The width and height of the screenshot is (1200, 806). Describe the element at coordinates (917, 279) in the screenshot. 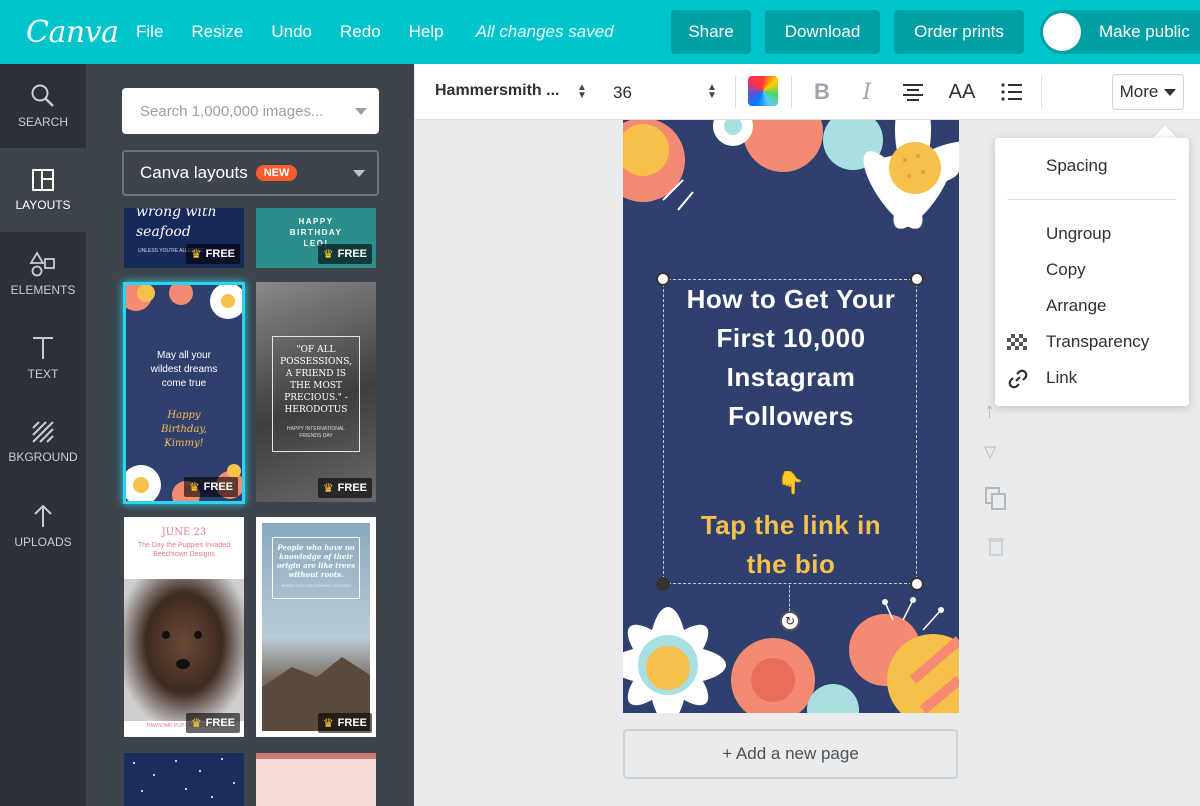

I see `resize-handle-top-right` at that location.